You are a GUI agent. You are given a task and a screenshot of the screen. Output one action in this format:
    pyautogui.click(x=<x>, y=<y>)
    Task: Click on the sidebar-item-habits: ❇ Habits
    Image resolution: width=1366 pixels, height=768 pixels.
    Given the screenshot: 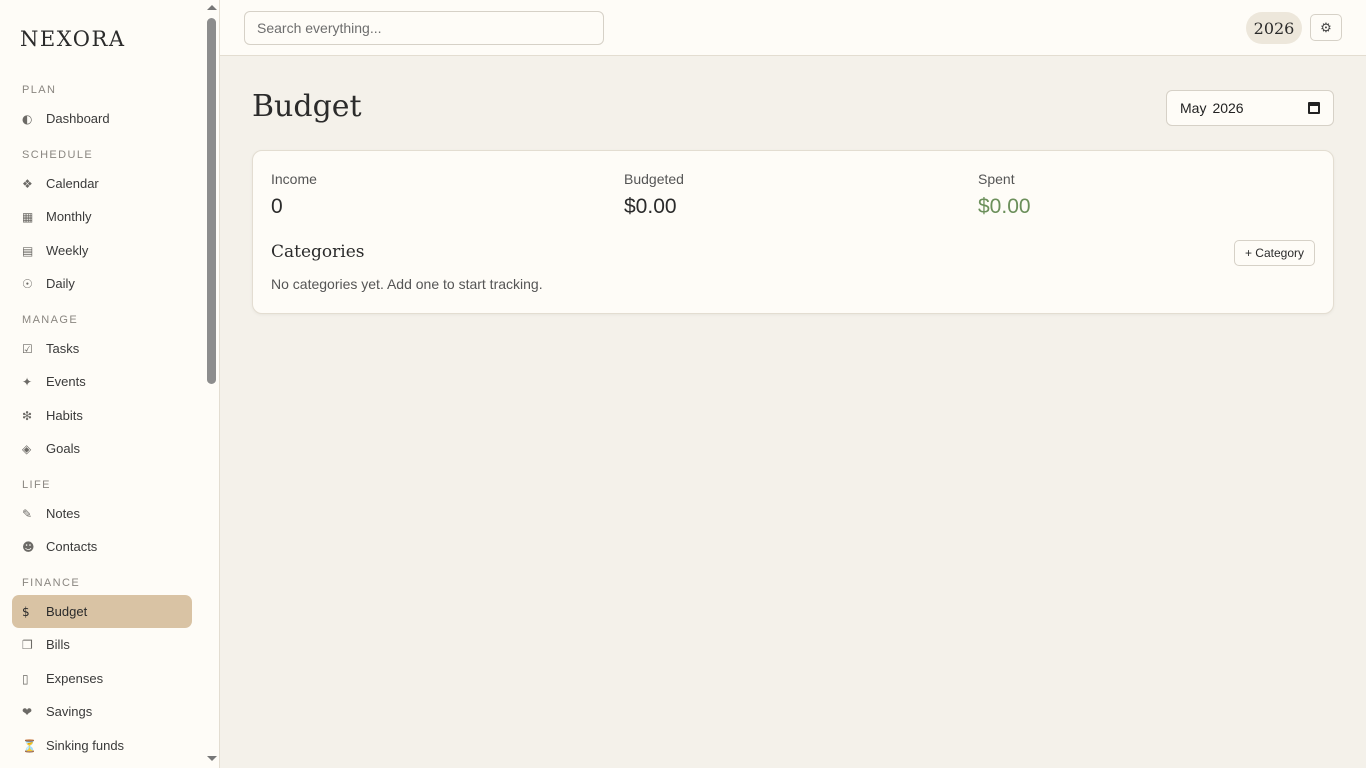 What is the action you would take?
    pyautogui.click(x=102, y=415)
    